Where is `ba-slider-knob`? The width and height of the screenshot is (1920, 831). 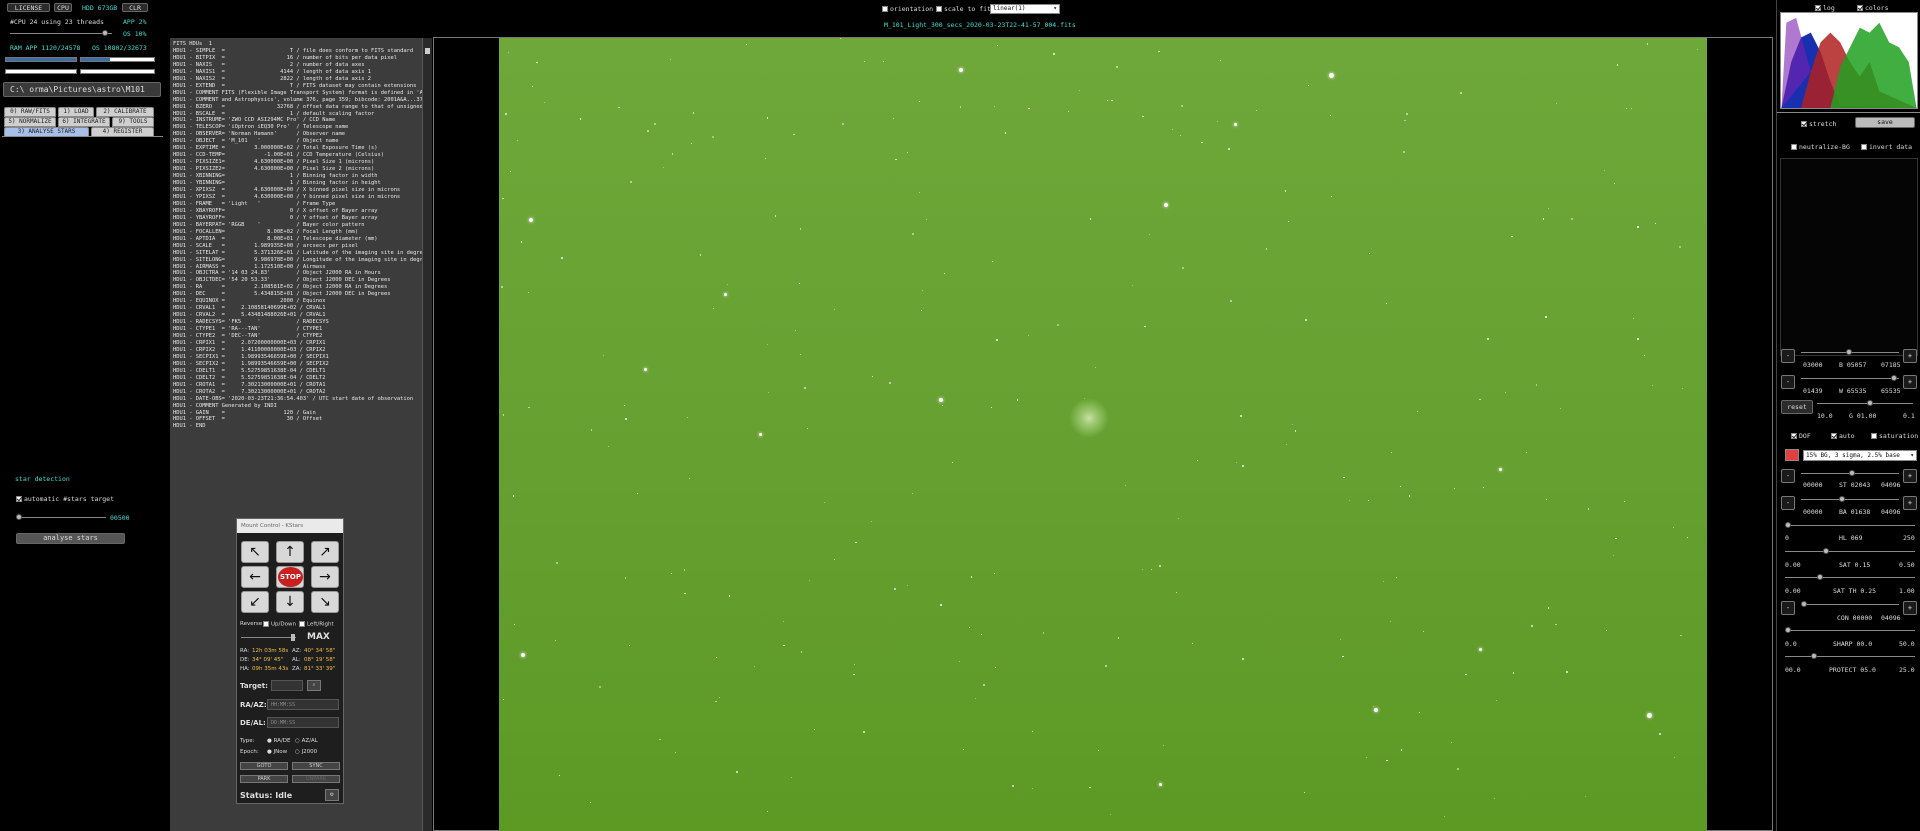 ba-slider-knob is located at coordinates (1842, 499).